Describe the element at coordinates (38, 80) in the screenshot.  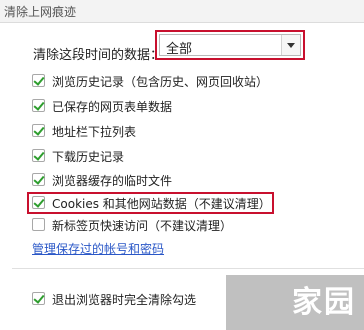
I see `checkbox-browsing-history` at that location.